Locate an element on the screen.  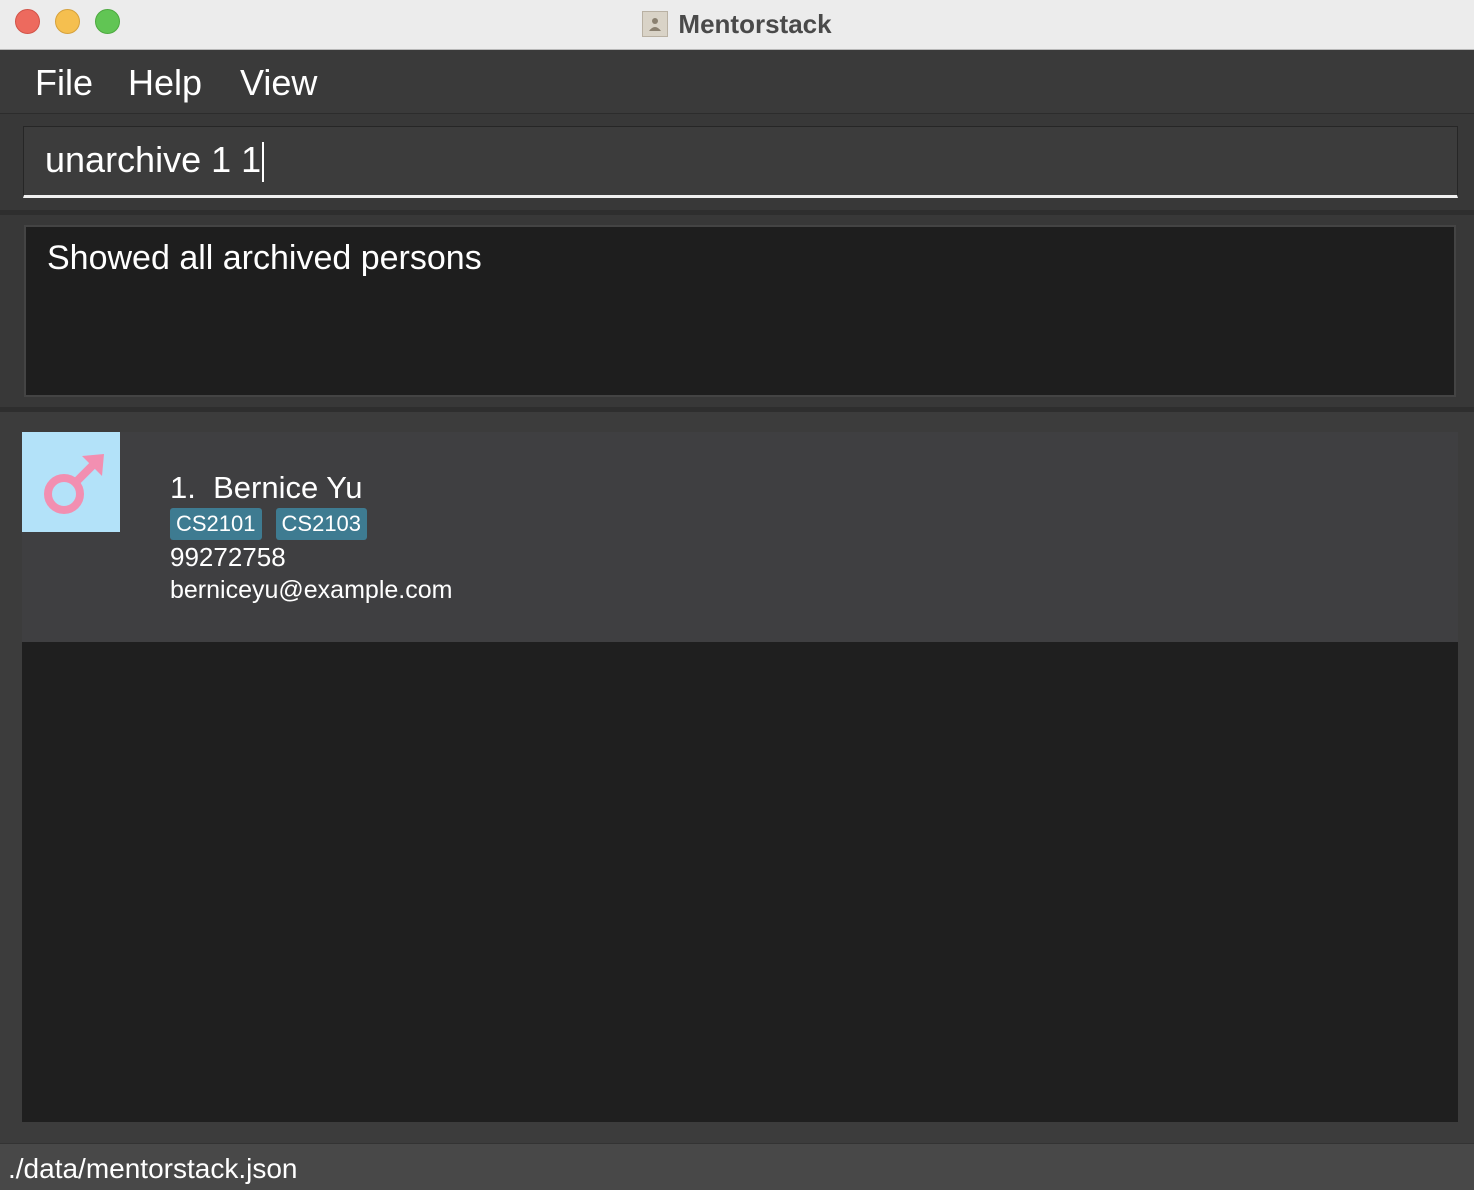
result-display: Showed all archived persons is located at coordinates (740, 311).